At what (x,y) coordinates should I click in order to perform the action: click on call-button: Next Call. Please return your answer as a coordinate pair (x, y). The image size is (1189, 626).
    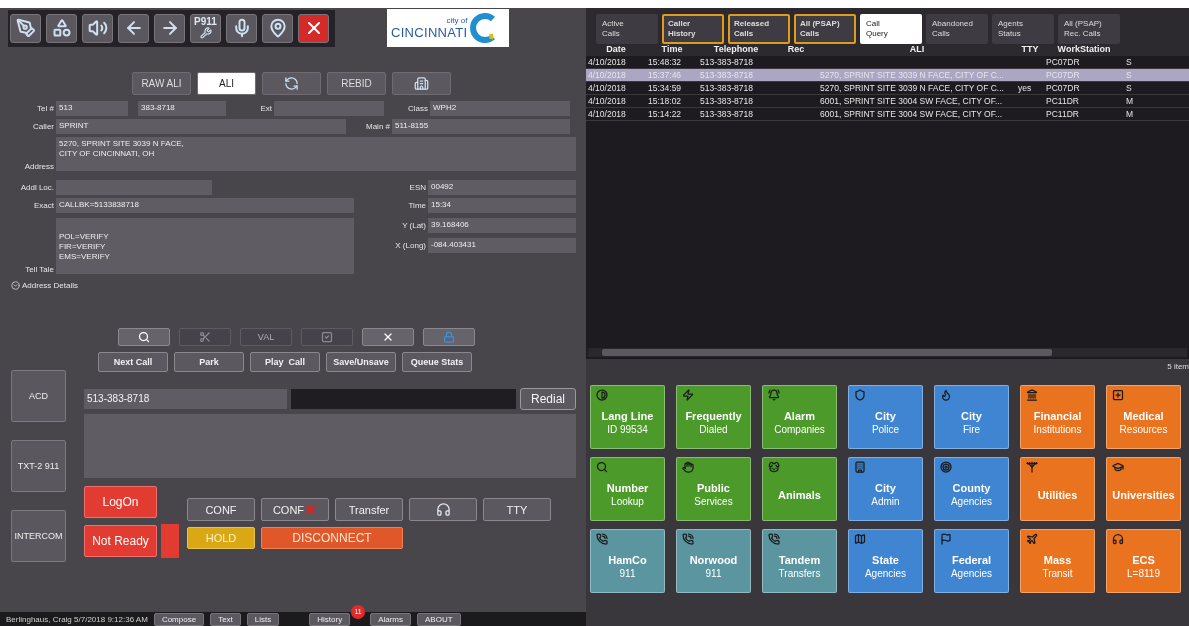
    Looking at the image, I should click on (133, 362).